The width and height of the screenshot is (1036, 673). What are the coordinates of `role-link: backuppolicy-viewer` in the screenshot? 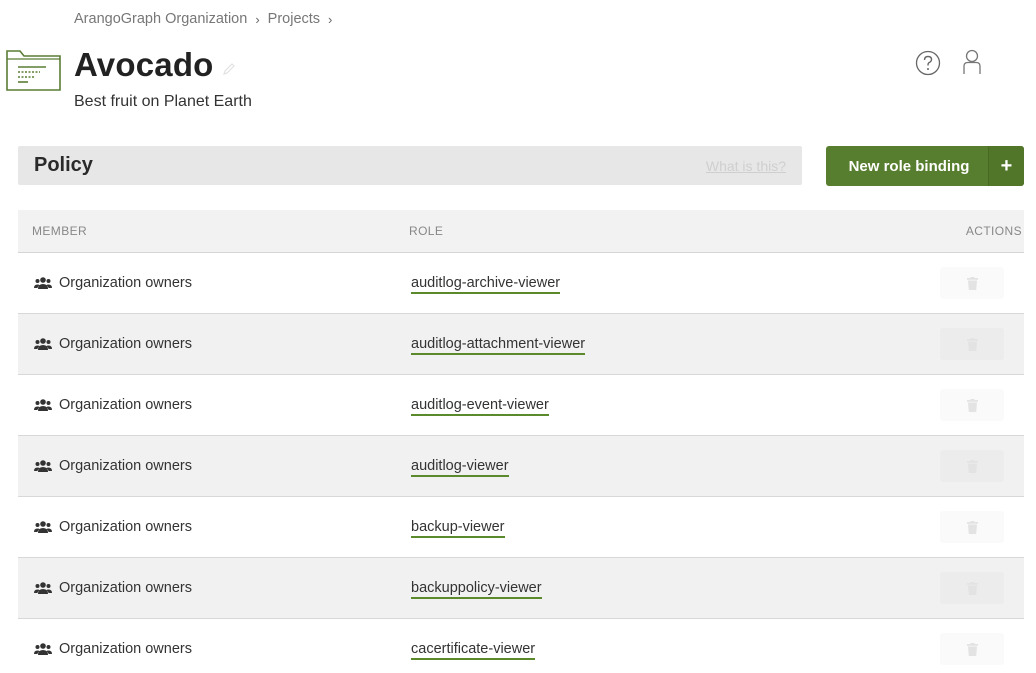 It's located at (476, 589).